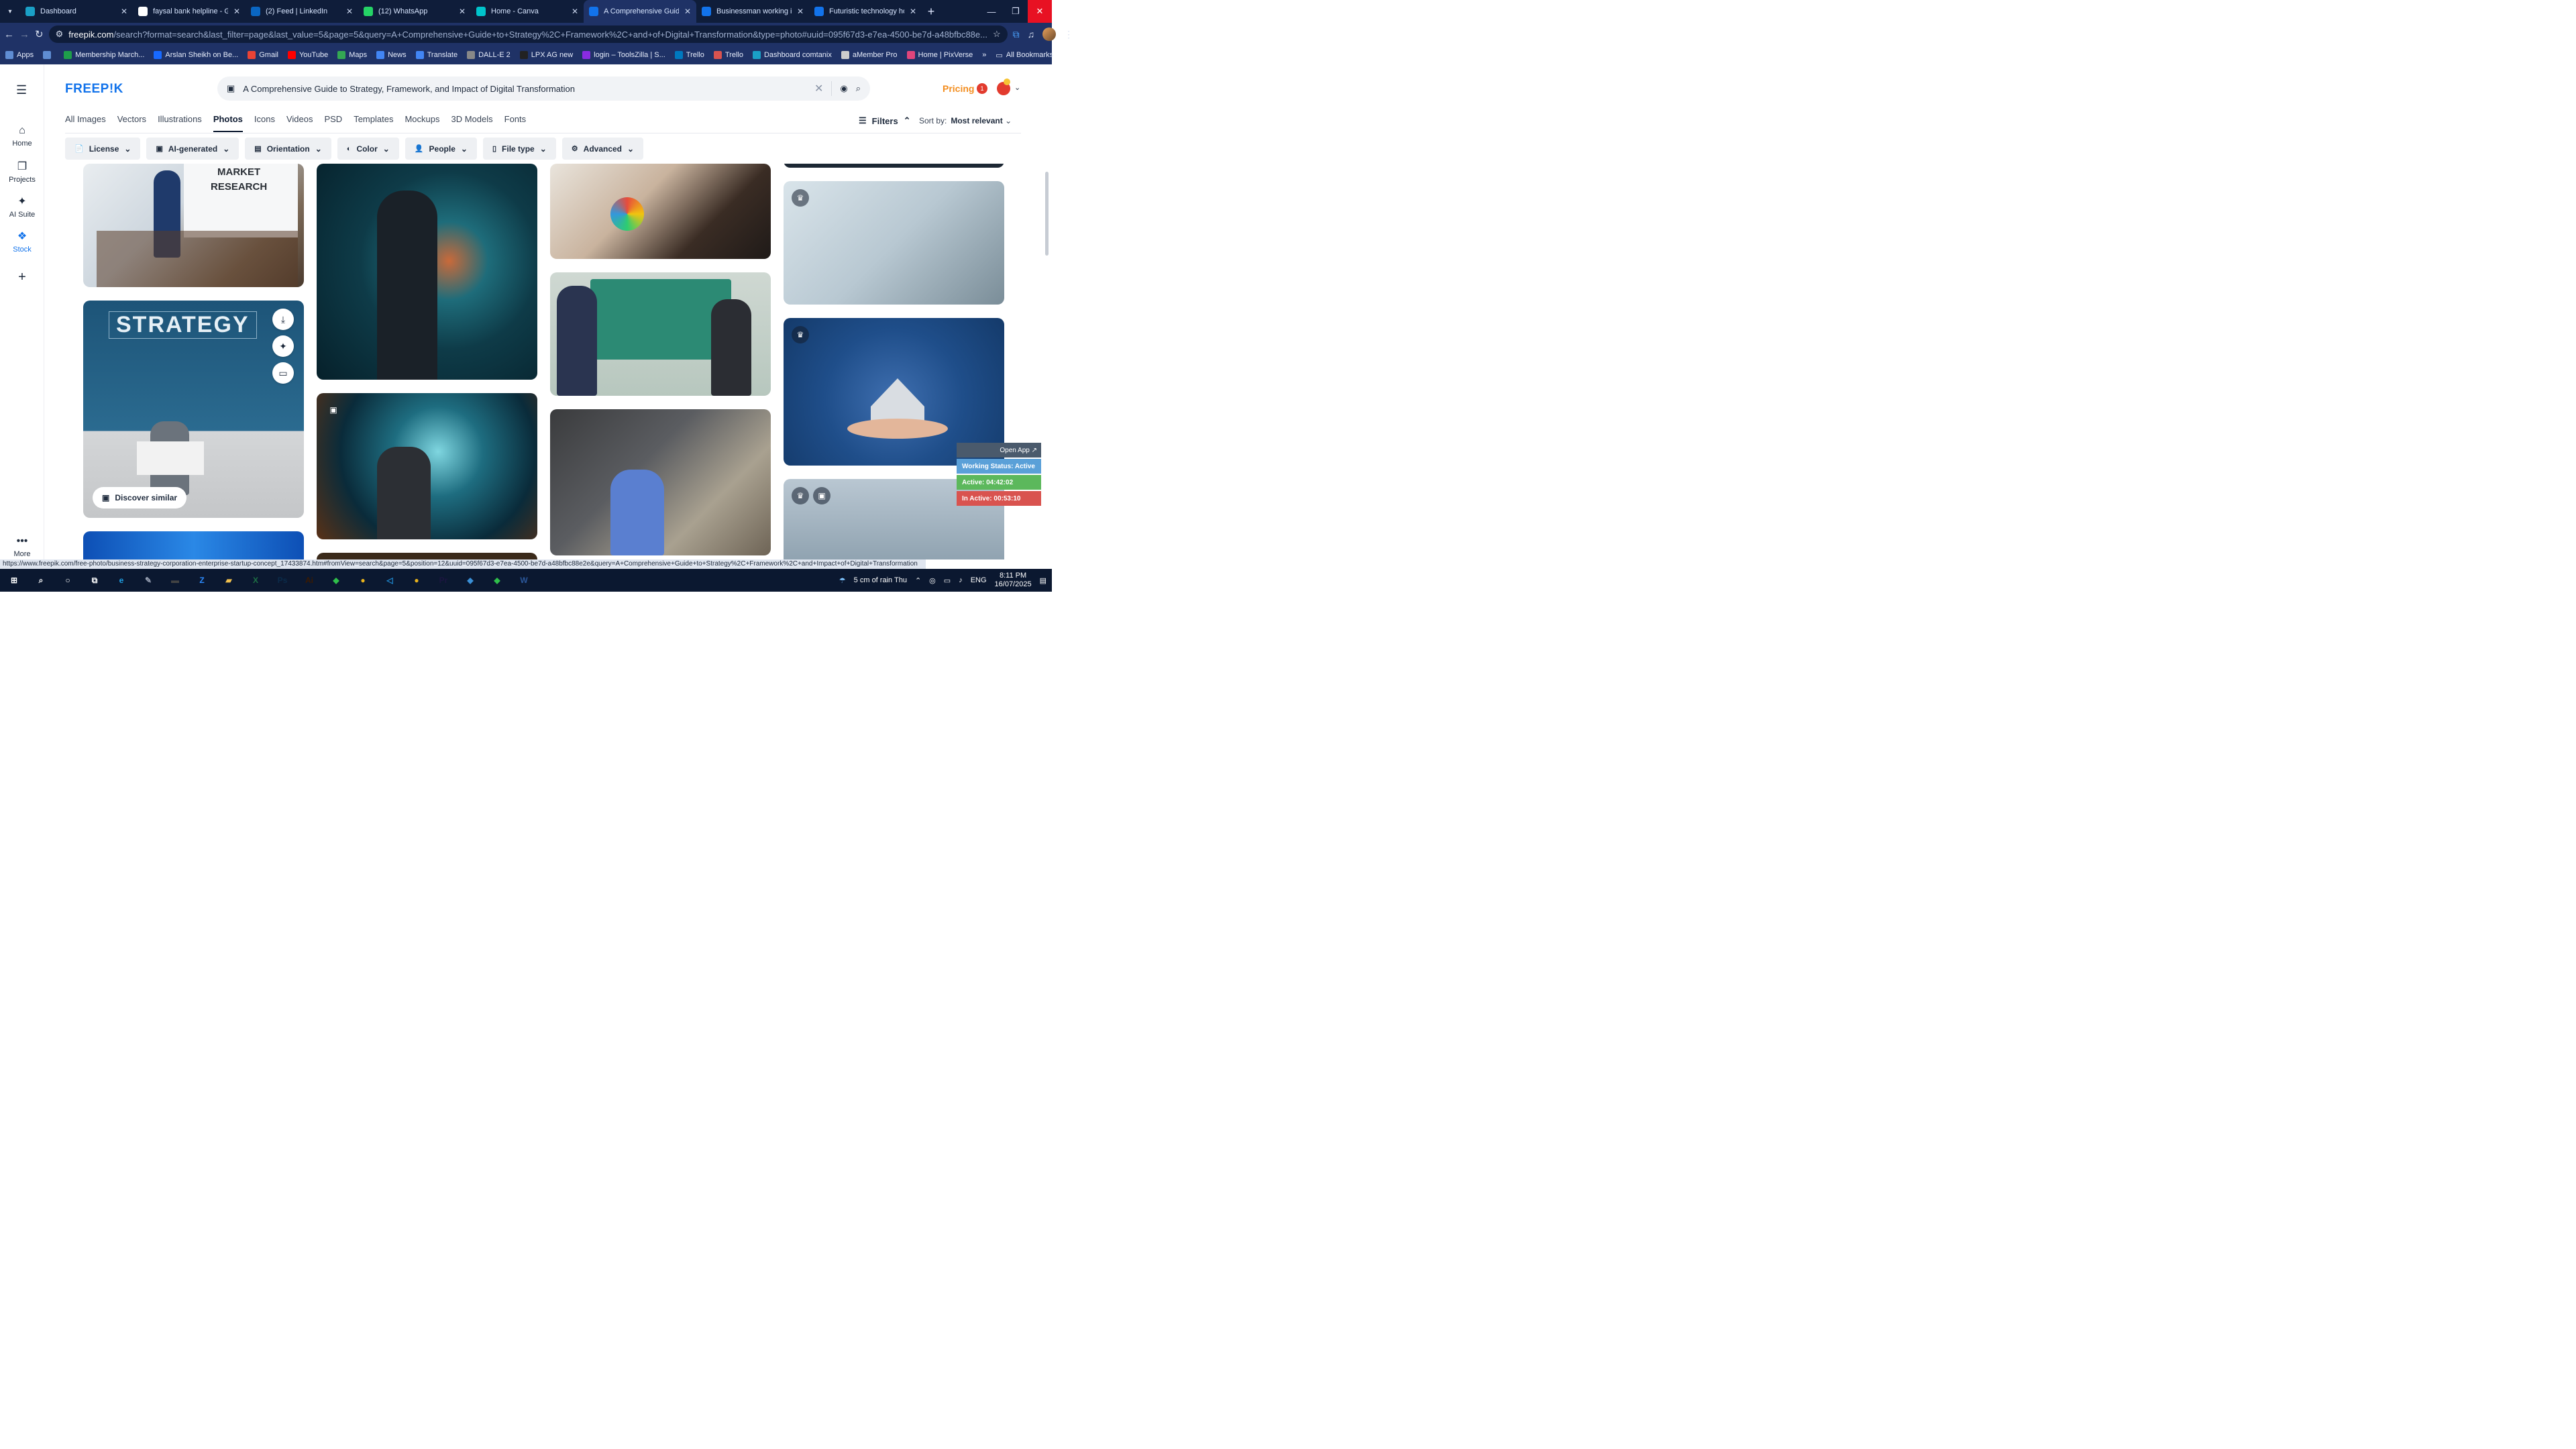 Image resolution: width=2576 pixels, height=1449 pixels. What do you see at coordinates (792, 55) in the screenshot?
I see `bookmark-item: Dashboard comtanix` at bounding box center [792, 55].